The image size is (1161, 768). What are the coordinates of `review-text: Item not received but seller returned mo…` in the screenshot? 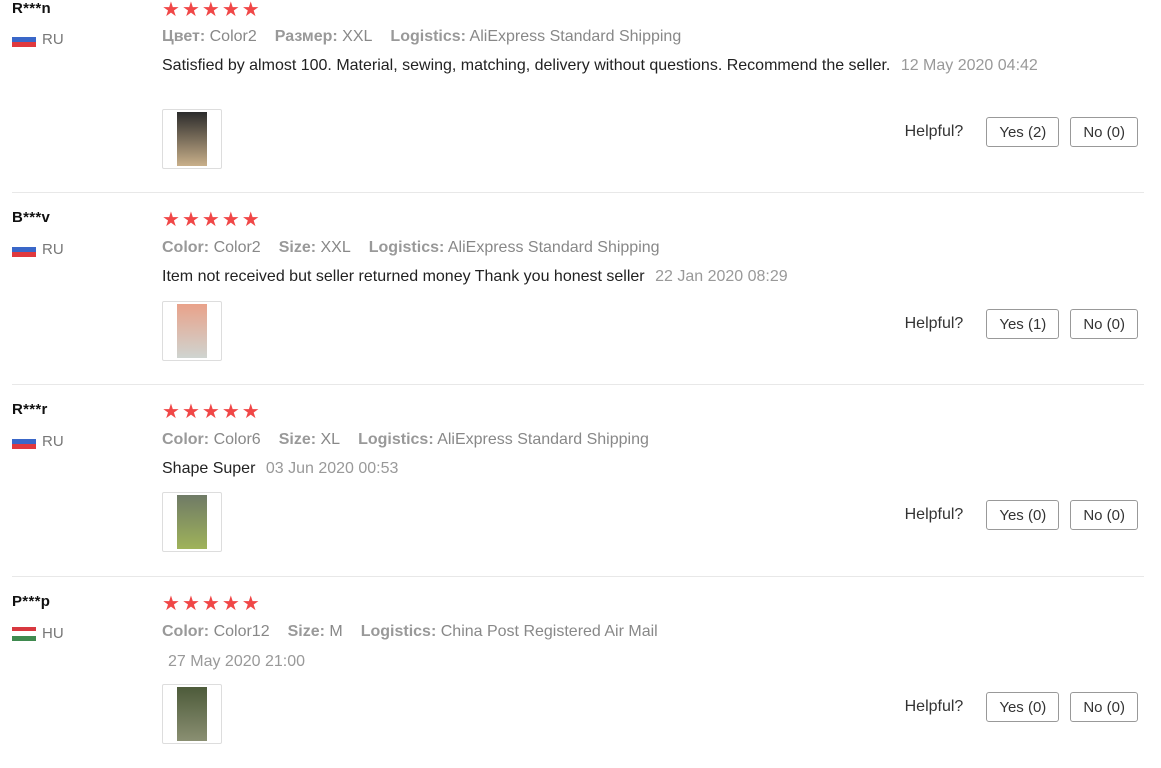 It's located at (602, 277).